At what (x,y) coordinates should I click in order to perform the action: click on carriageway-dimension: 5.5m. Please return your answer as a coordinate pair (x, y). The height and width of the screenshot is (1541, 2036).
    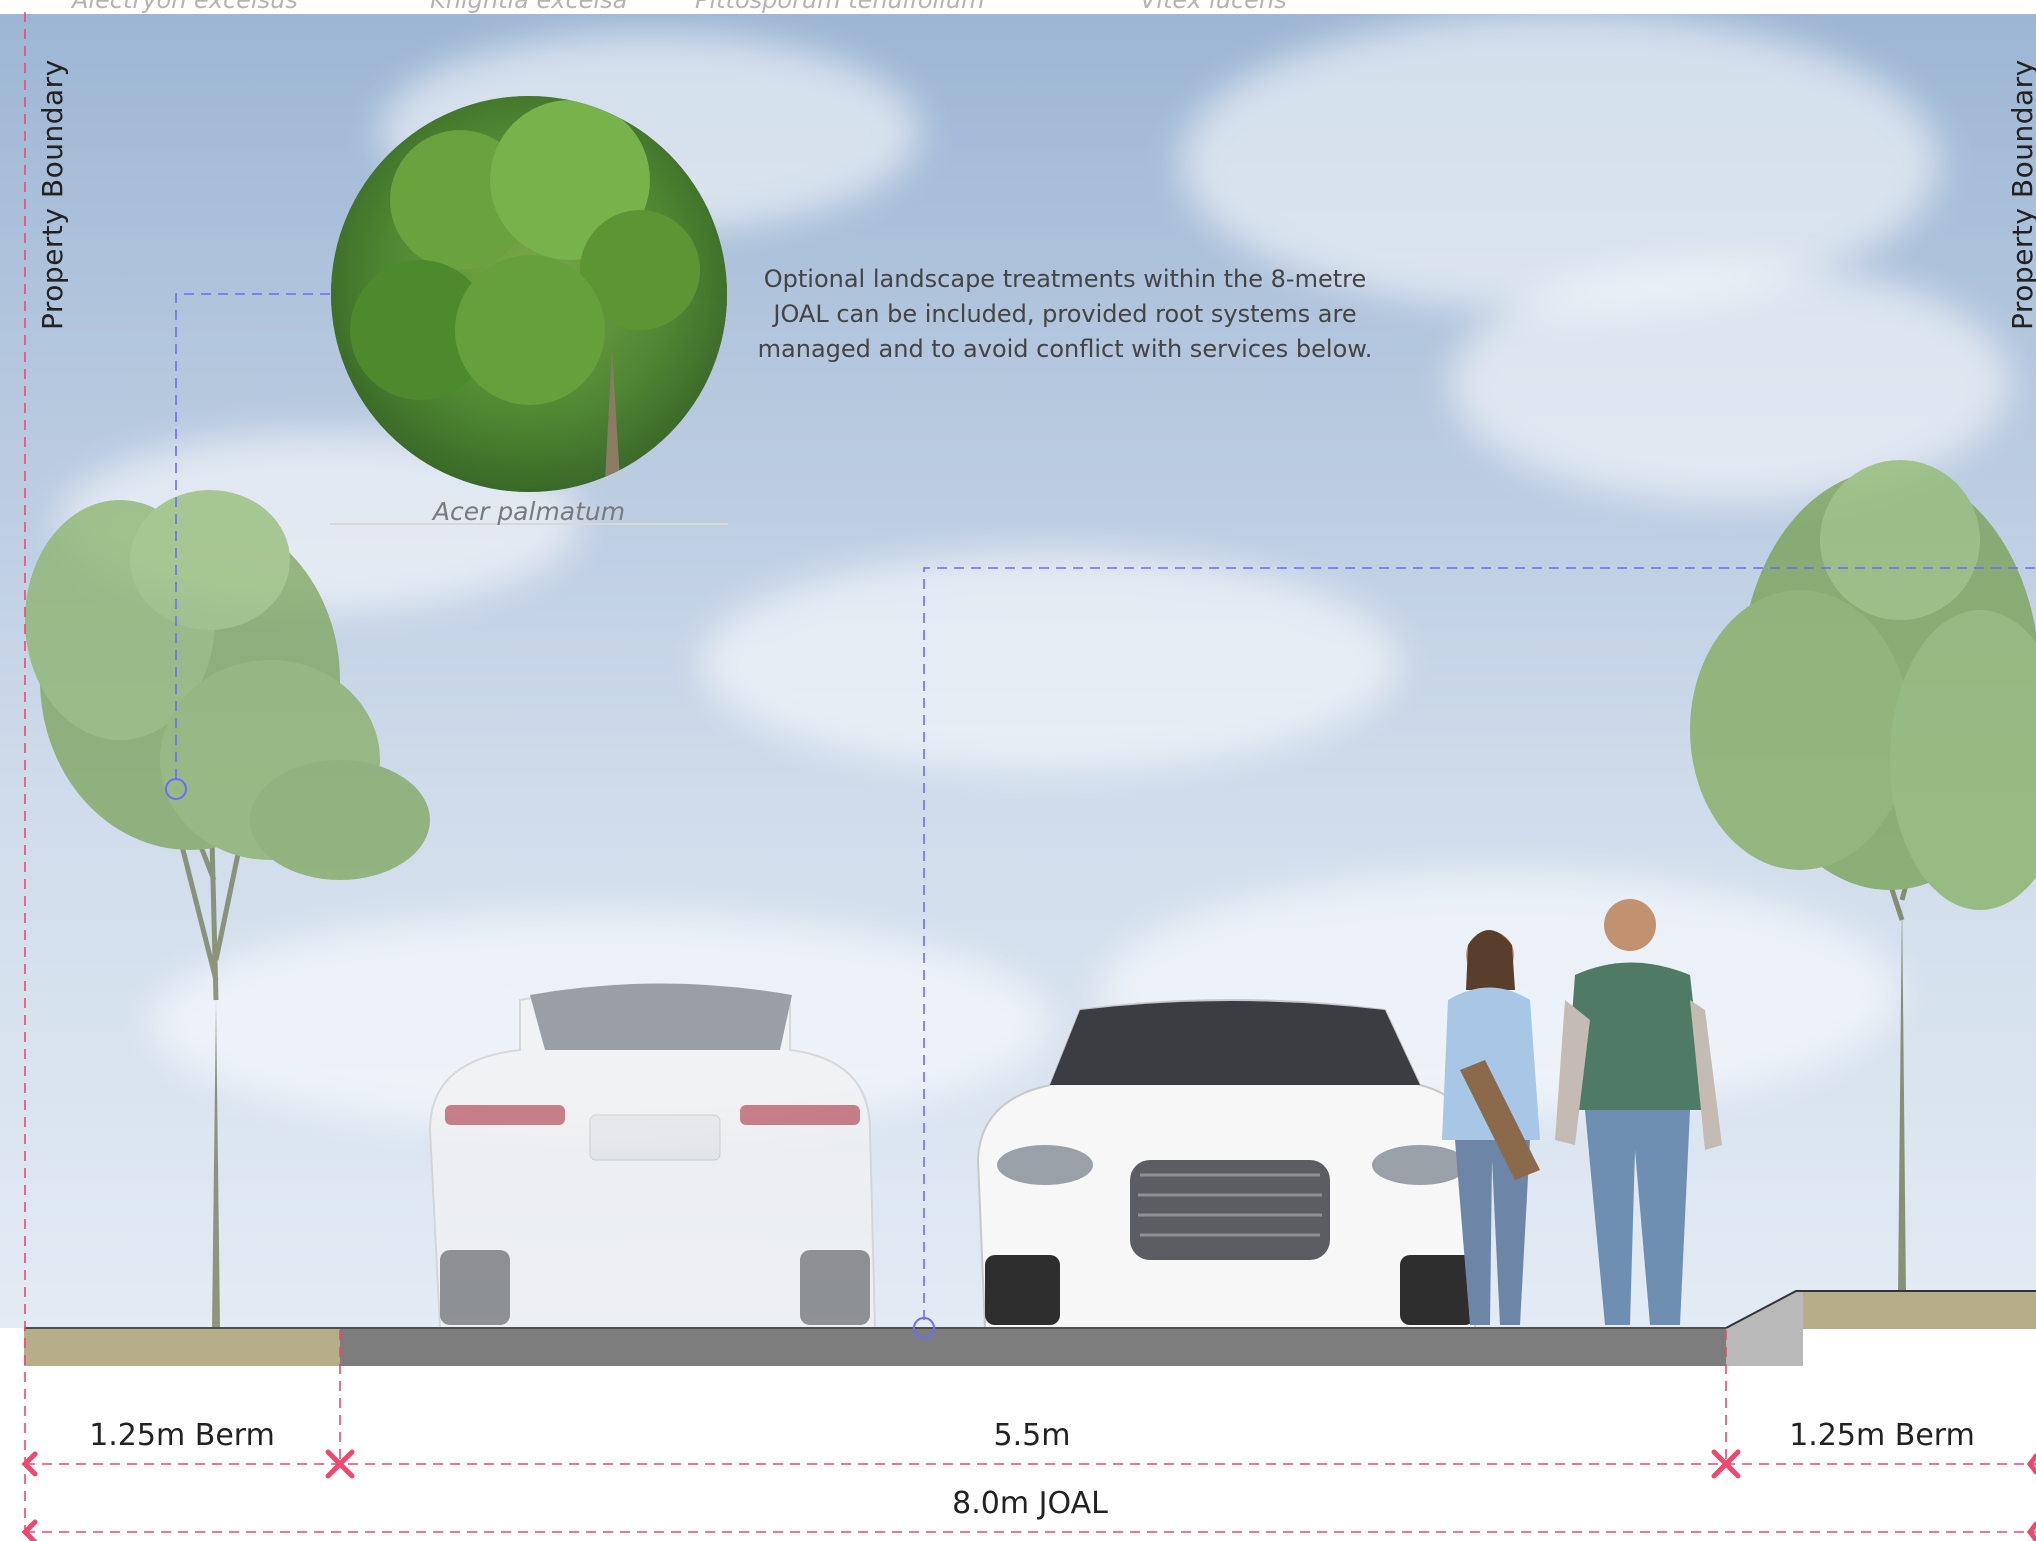
    Looking at the image, I should click on (1032, 1435).